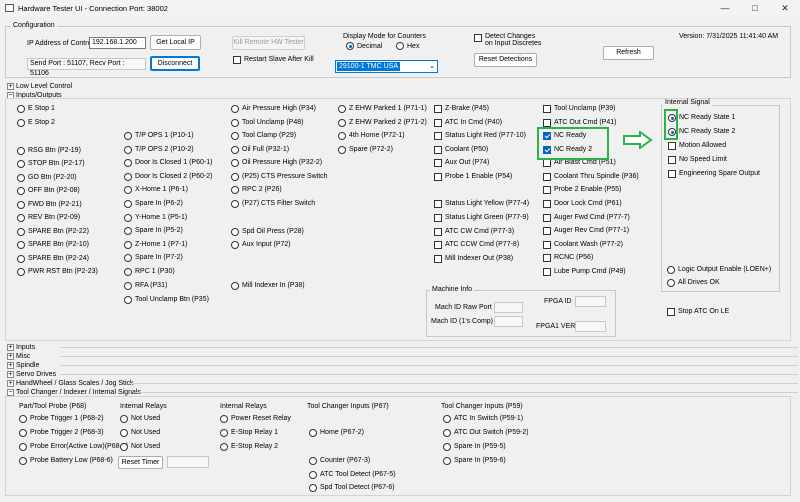 The image size is (800, 502). I want to click on minimize-button: —, so click(725, 8).